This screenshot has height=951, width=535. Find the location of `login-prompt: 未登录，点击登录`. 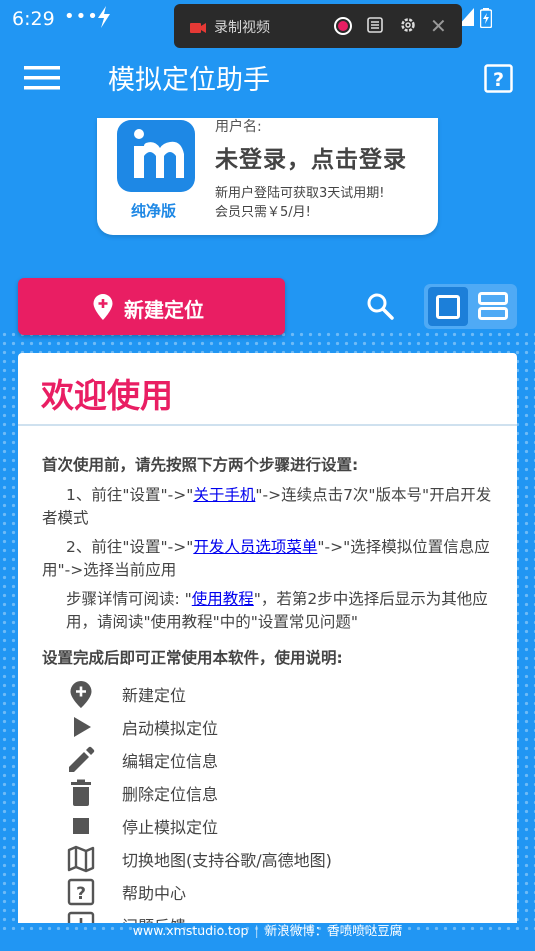

login-prompt: 未登录，点击登录 is located at coordinates (311, 157).